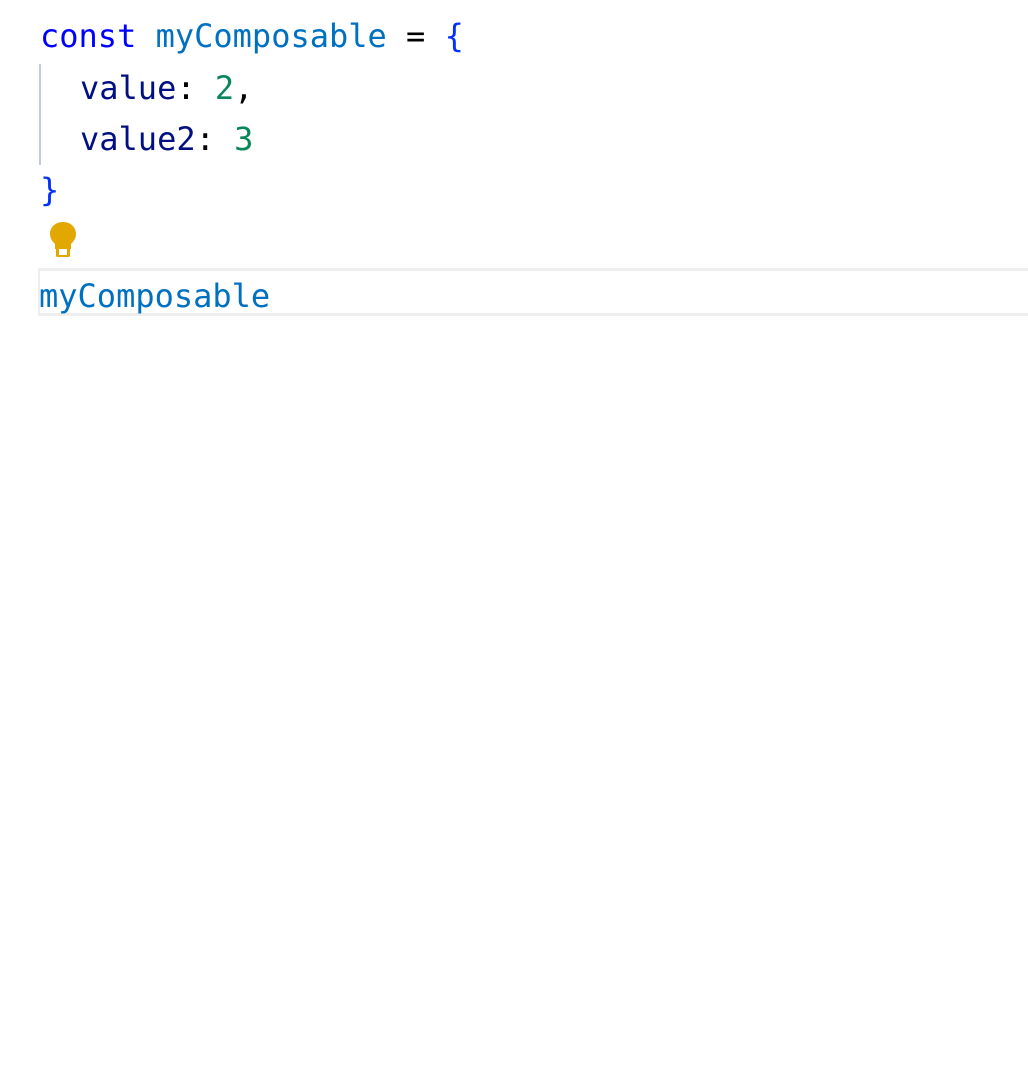  I want to click on code-line-6: myComposable, so click(154, 296).